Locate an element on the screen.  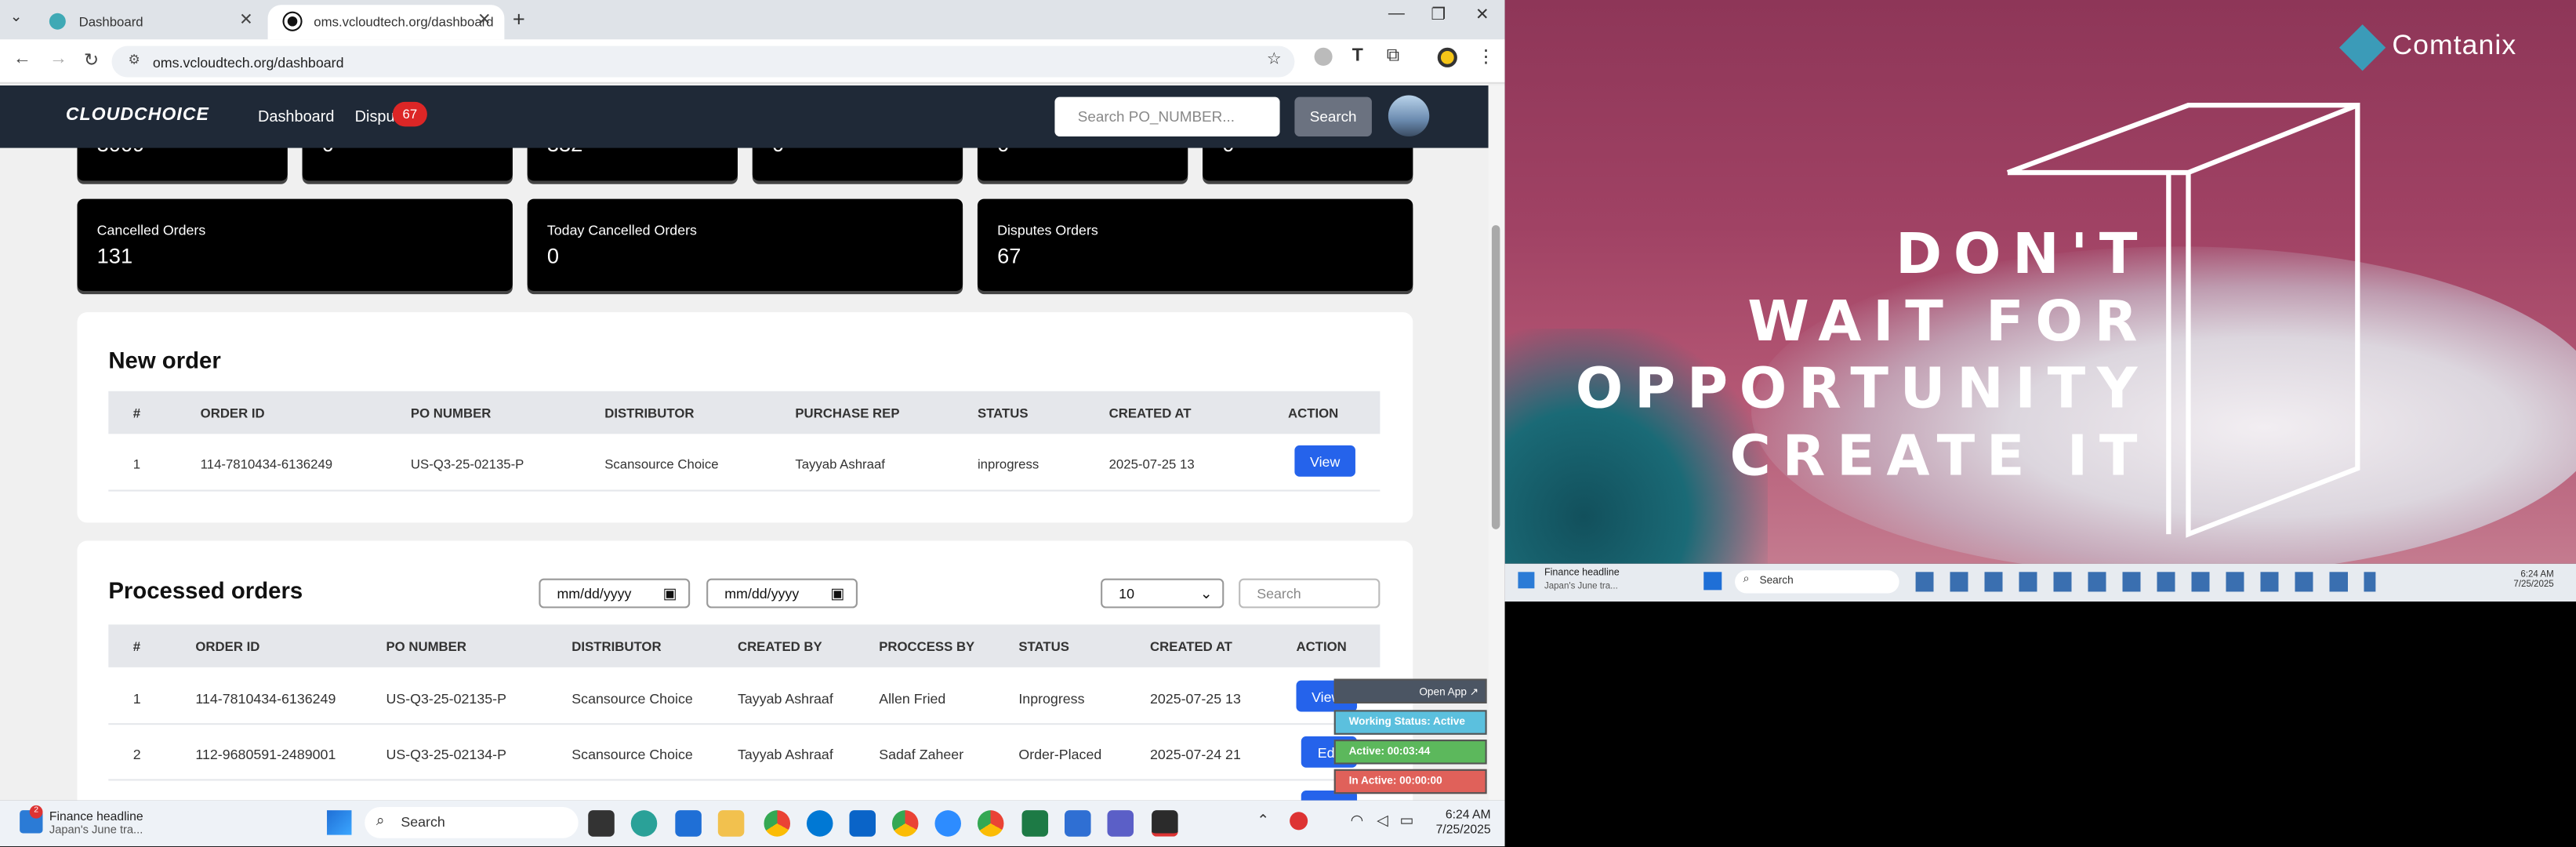
page-scrollbar is located at coordinates (1496, 443).